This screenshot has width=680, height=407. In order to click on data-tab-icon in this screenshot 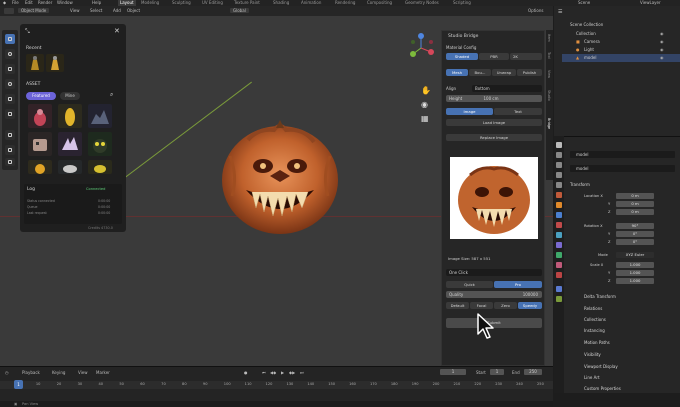, I will do `click(559, 255)`.